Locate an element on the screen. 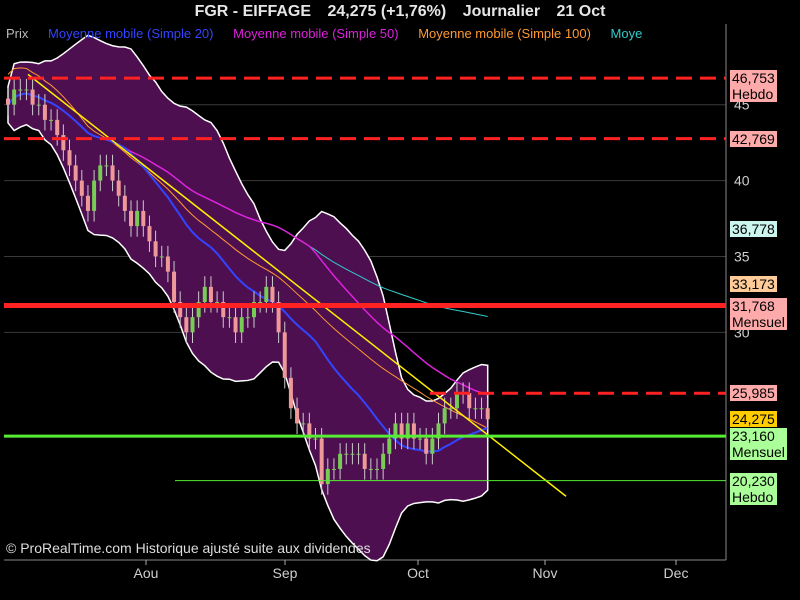 This screenshot has width=800, height=600. level-label-5: 25,985 is located at coordinates (753, 393).